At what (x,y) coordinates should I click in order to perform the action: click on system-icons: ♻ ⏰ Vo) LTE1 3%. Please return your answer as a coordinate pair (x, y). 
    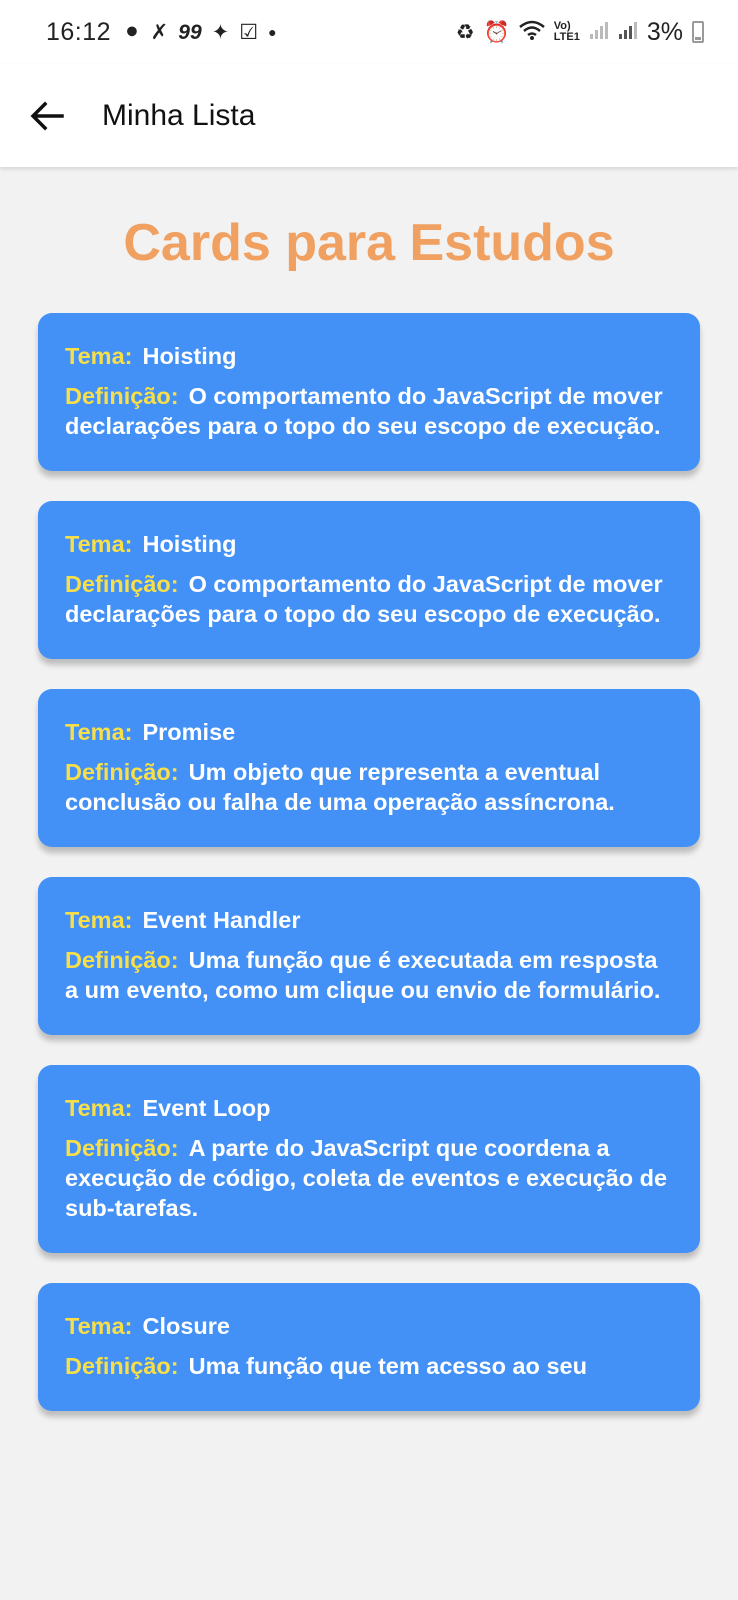
    Looking at the image, I should click on (579, 31).